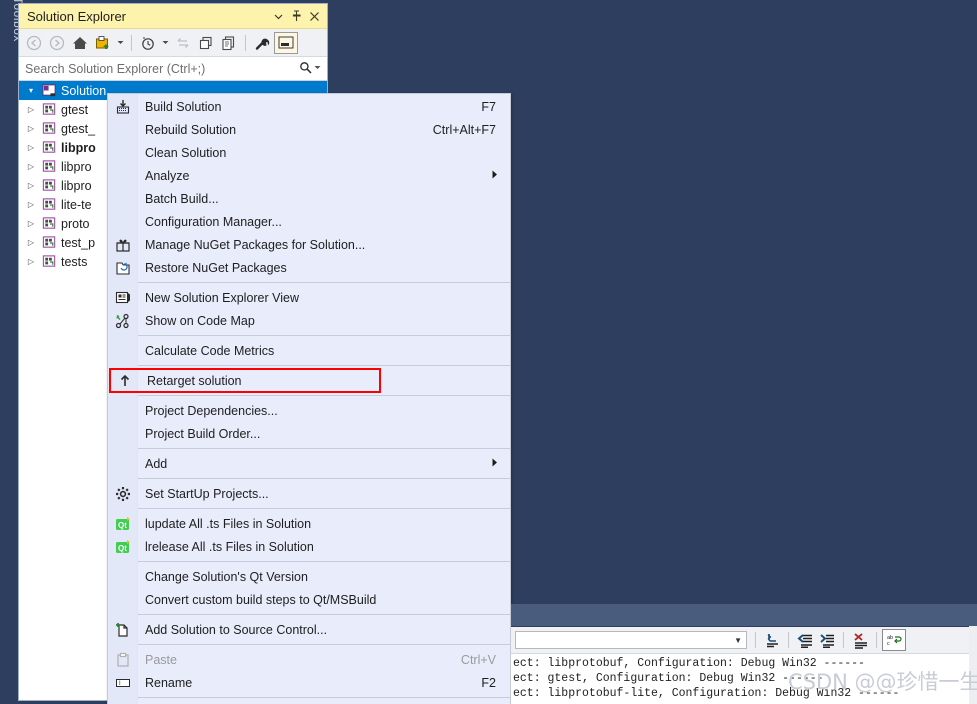 The width and height of the screenshot is (977, 704). Describe the element at coordinates (122, 320) in the screenshot. I see `code-map-icon` at that location.